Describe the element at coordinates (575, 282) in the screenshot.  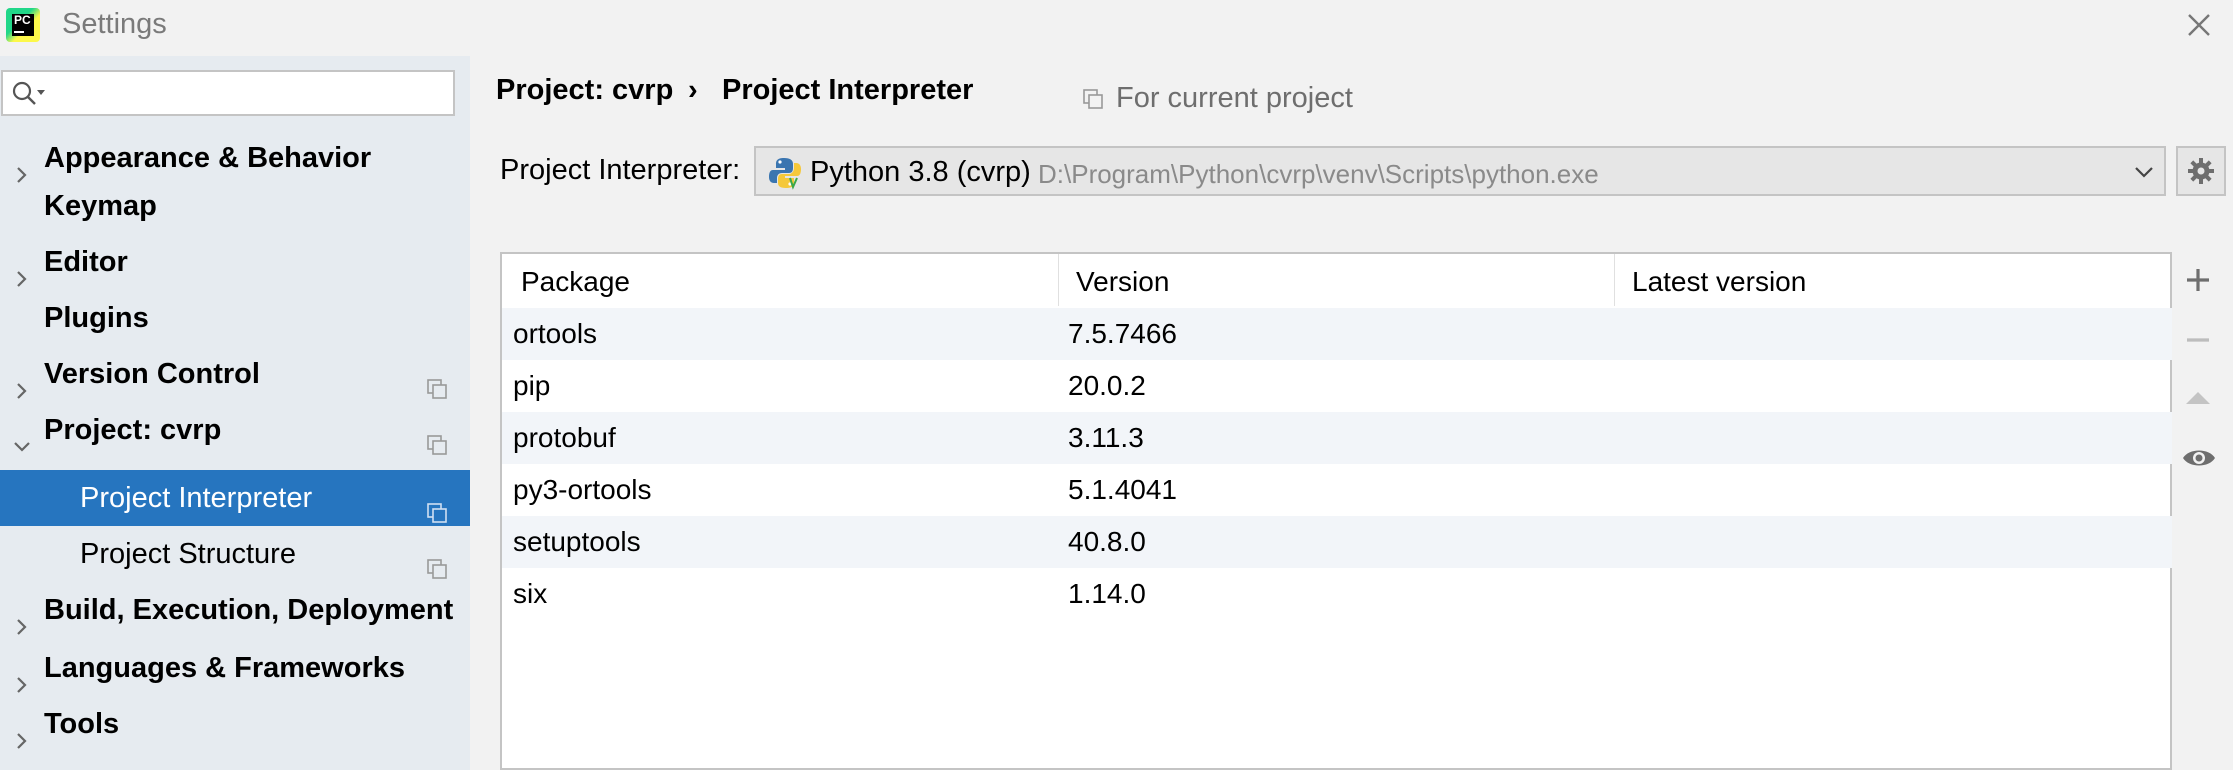
I see `column-header-package: Package` at that location.